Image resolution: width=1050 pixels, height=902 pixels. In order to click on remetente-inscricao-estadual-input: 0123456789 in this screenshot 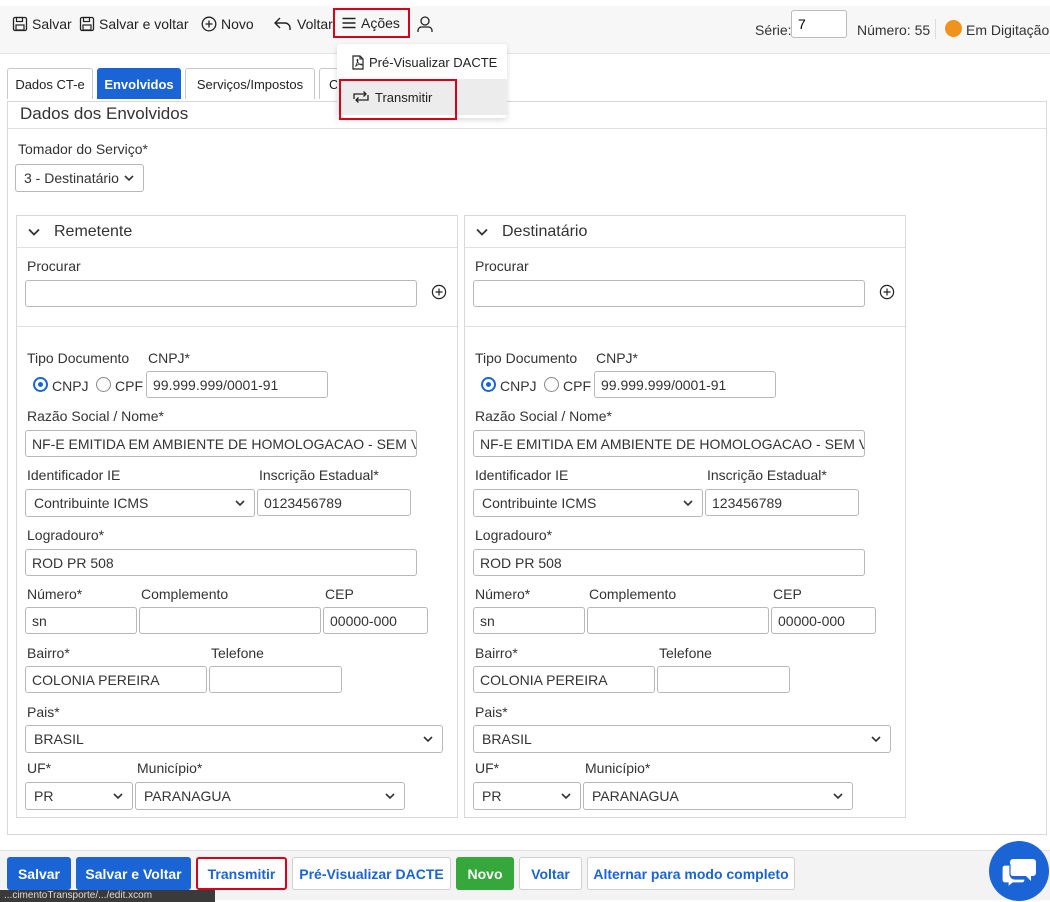, I will do `click(334, 502)`.